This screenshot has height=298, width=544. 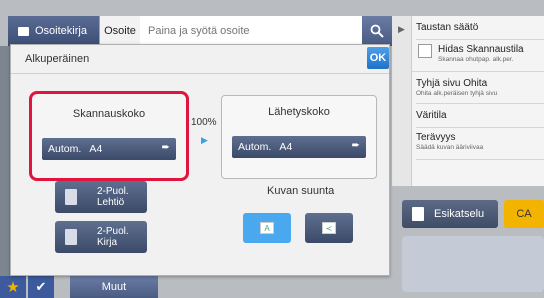 What do you see at coordinates (196, 287) in the screenshot?
I see `bottom-bar: ★ ✔ Muut` at bounding box center [196, 287].